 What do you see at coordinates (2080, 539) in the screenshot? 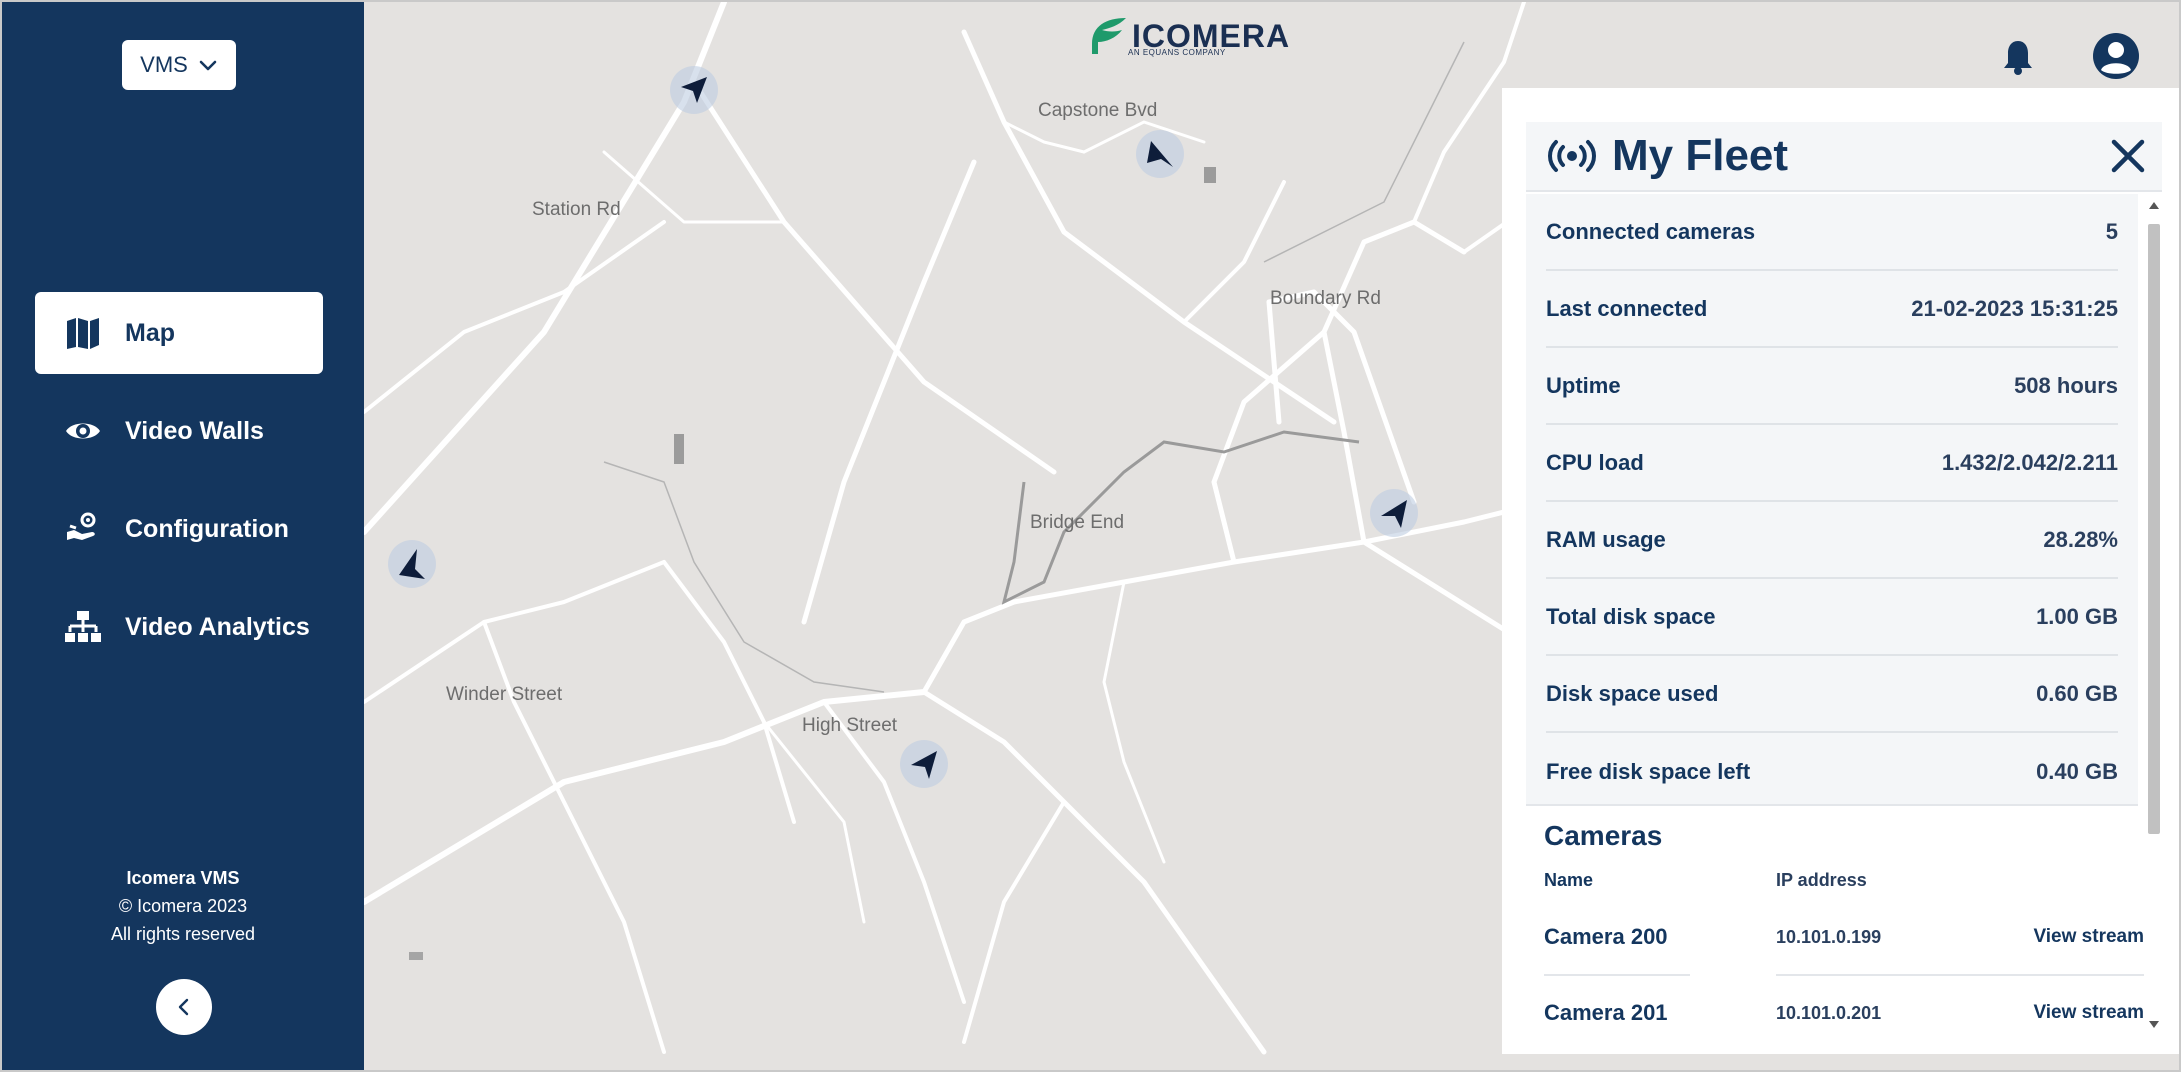
I see `stat-value: 28.28%` at bounding box center [2080, 539].